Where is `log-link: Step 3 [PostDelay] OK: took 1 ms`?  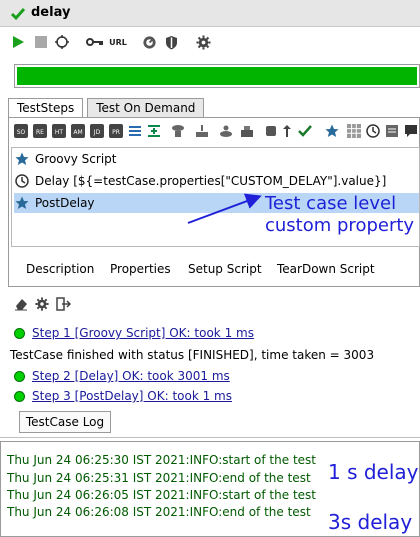
log-link: Step 3 [PostDelay] OK: took 1 ms is located at coordinates (132, 396).